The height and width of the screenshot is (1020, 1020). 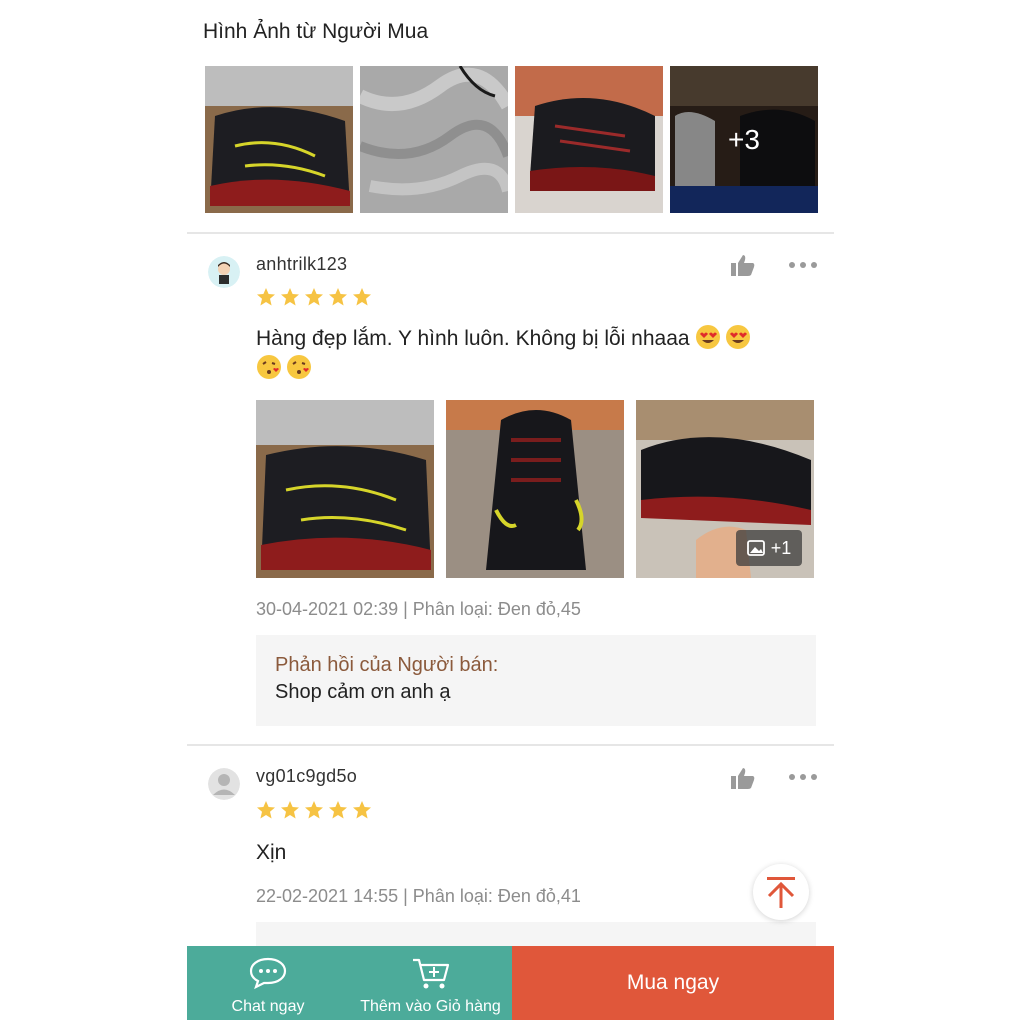 I want to click on scroll-to-top-button, so click(x=781, y=892).